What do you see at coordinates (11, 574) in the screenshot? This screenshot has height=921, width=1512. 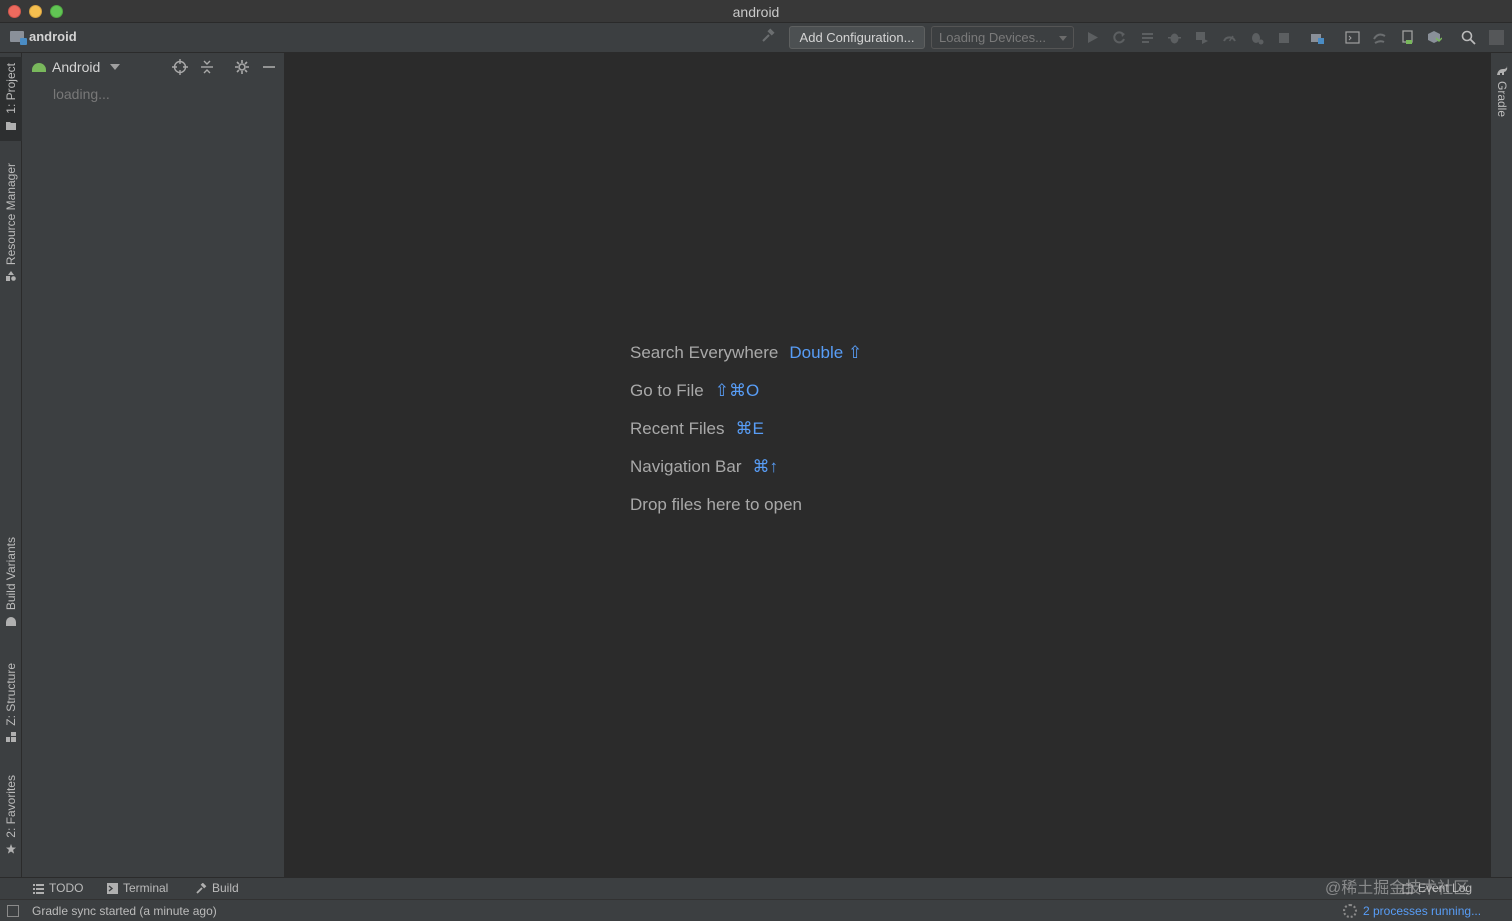 I see `tool-tab-build-variants-label: Build Variants` at bounding box center [11, 574].